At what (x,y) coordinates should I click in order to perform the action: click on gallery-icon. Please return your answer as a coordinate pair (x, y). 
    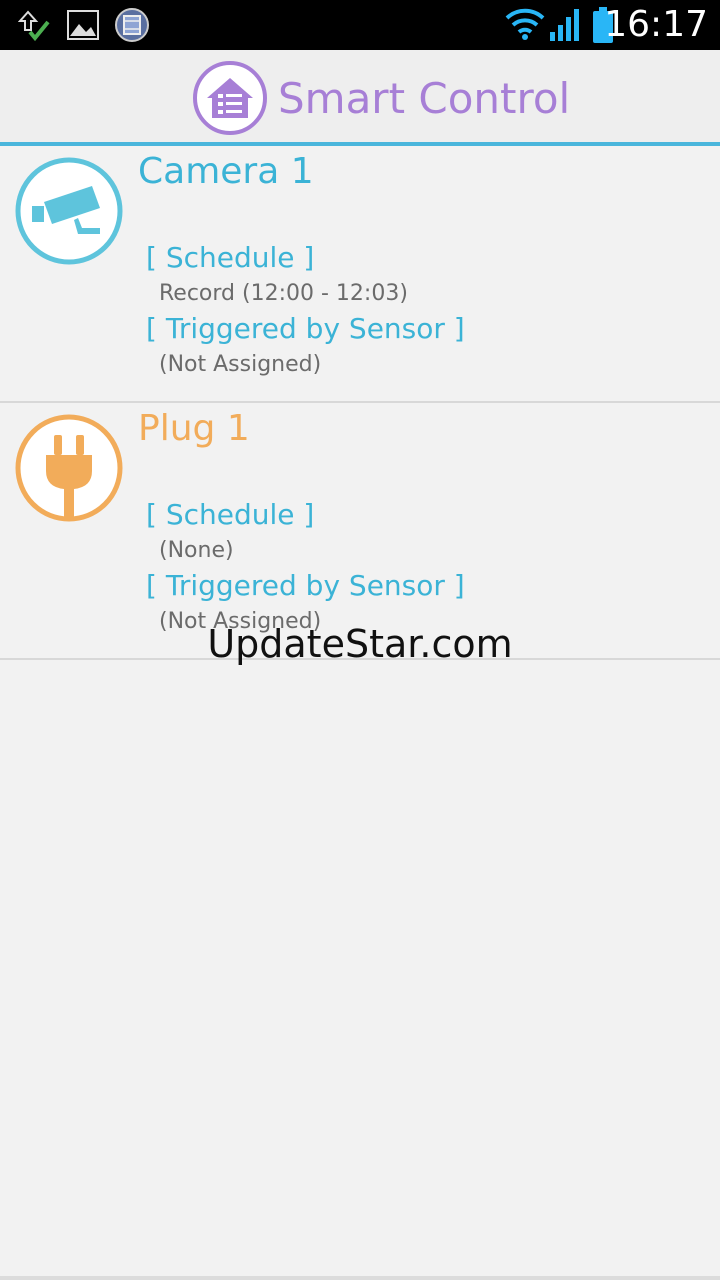
    Looking at the image, I should click on (83, 27).